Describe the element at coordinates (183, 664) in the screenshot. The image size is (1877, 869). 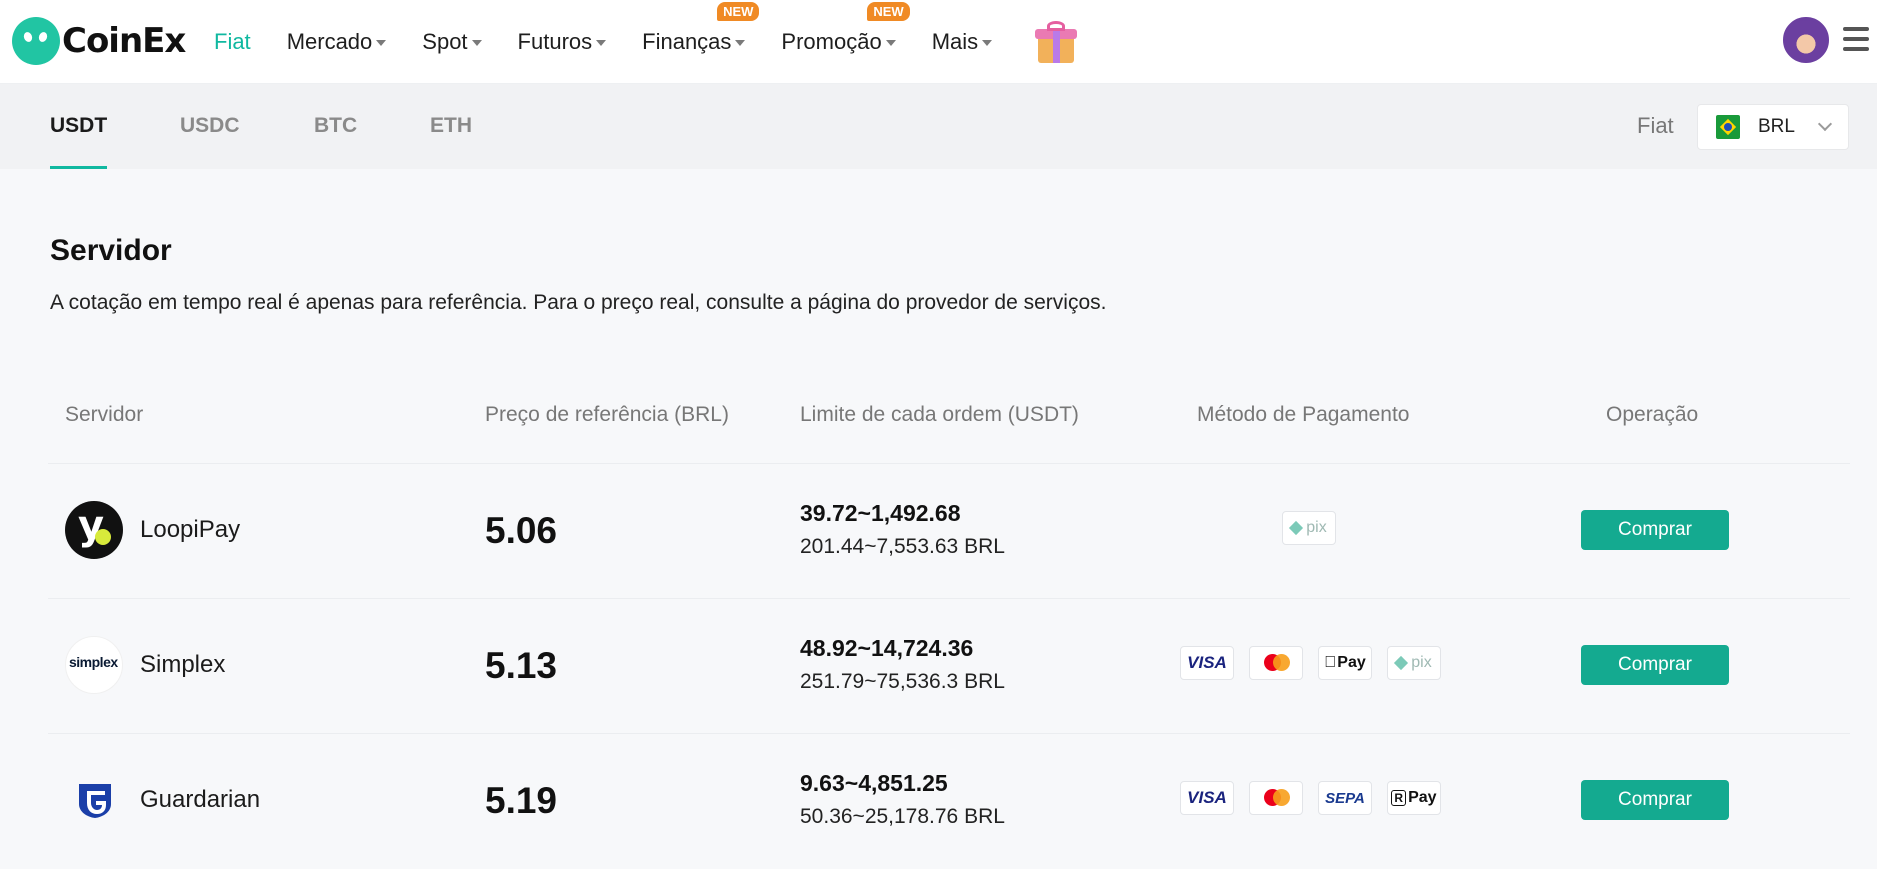
I see `provider-name: Simplex` at that location.